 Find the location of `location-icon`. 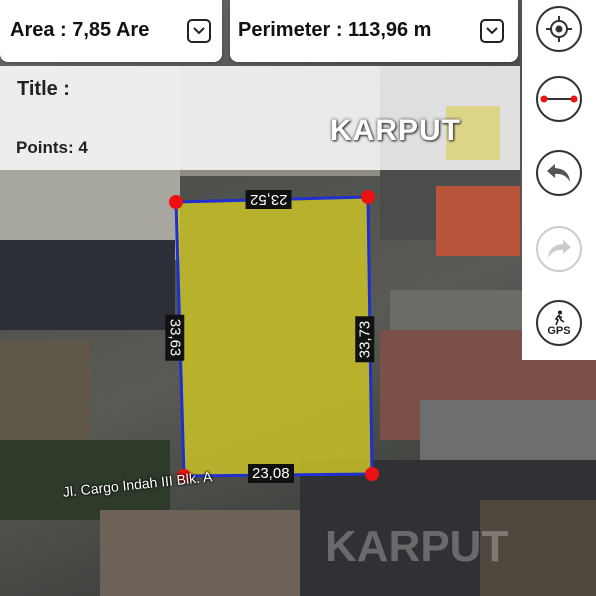

location-icon is located at coordinates (559, 29).